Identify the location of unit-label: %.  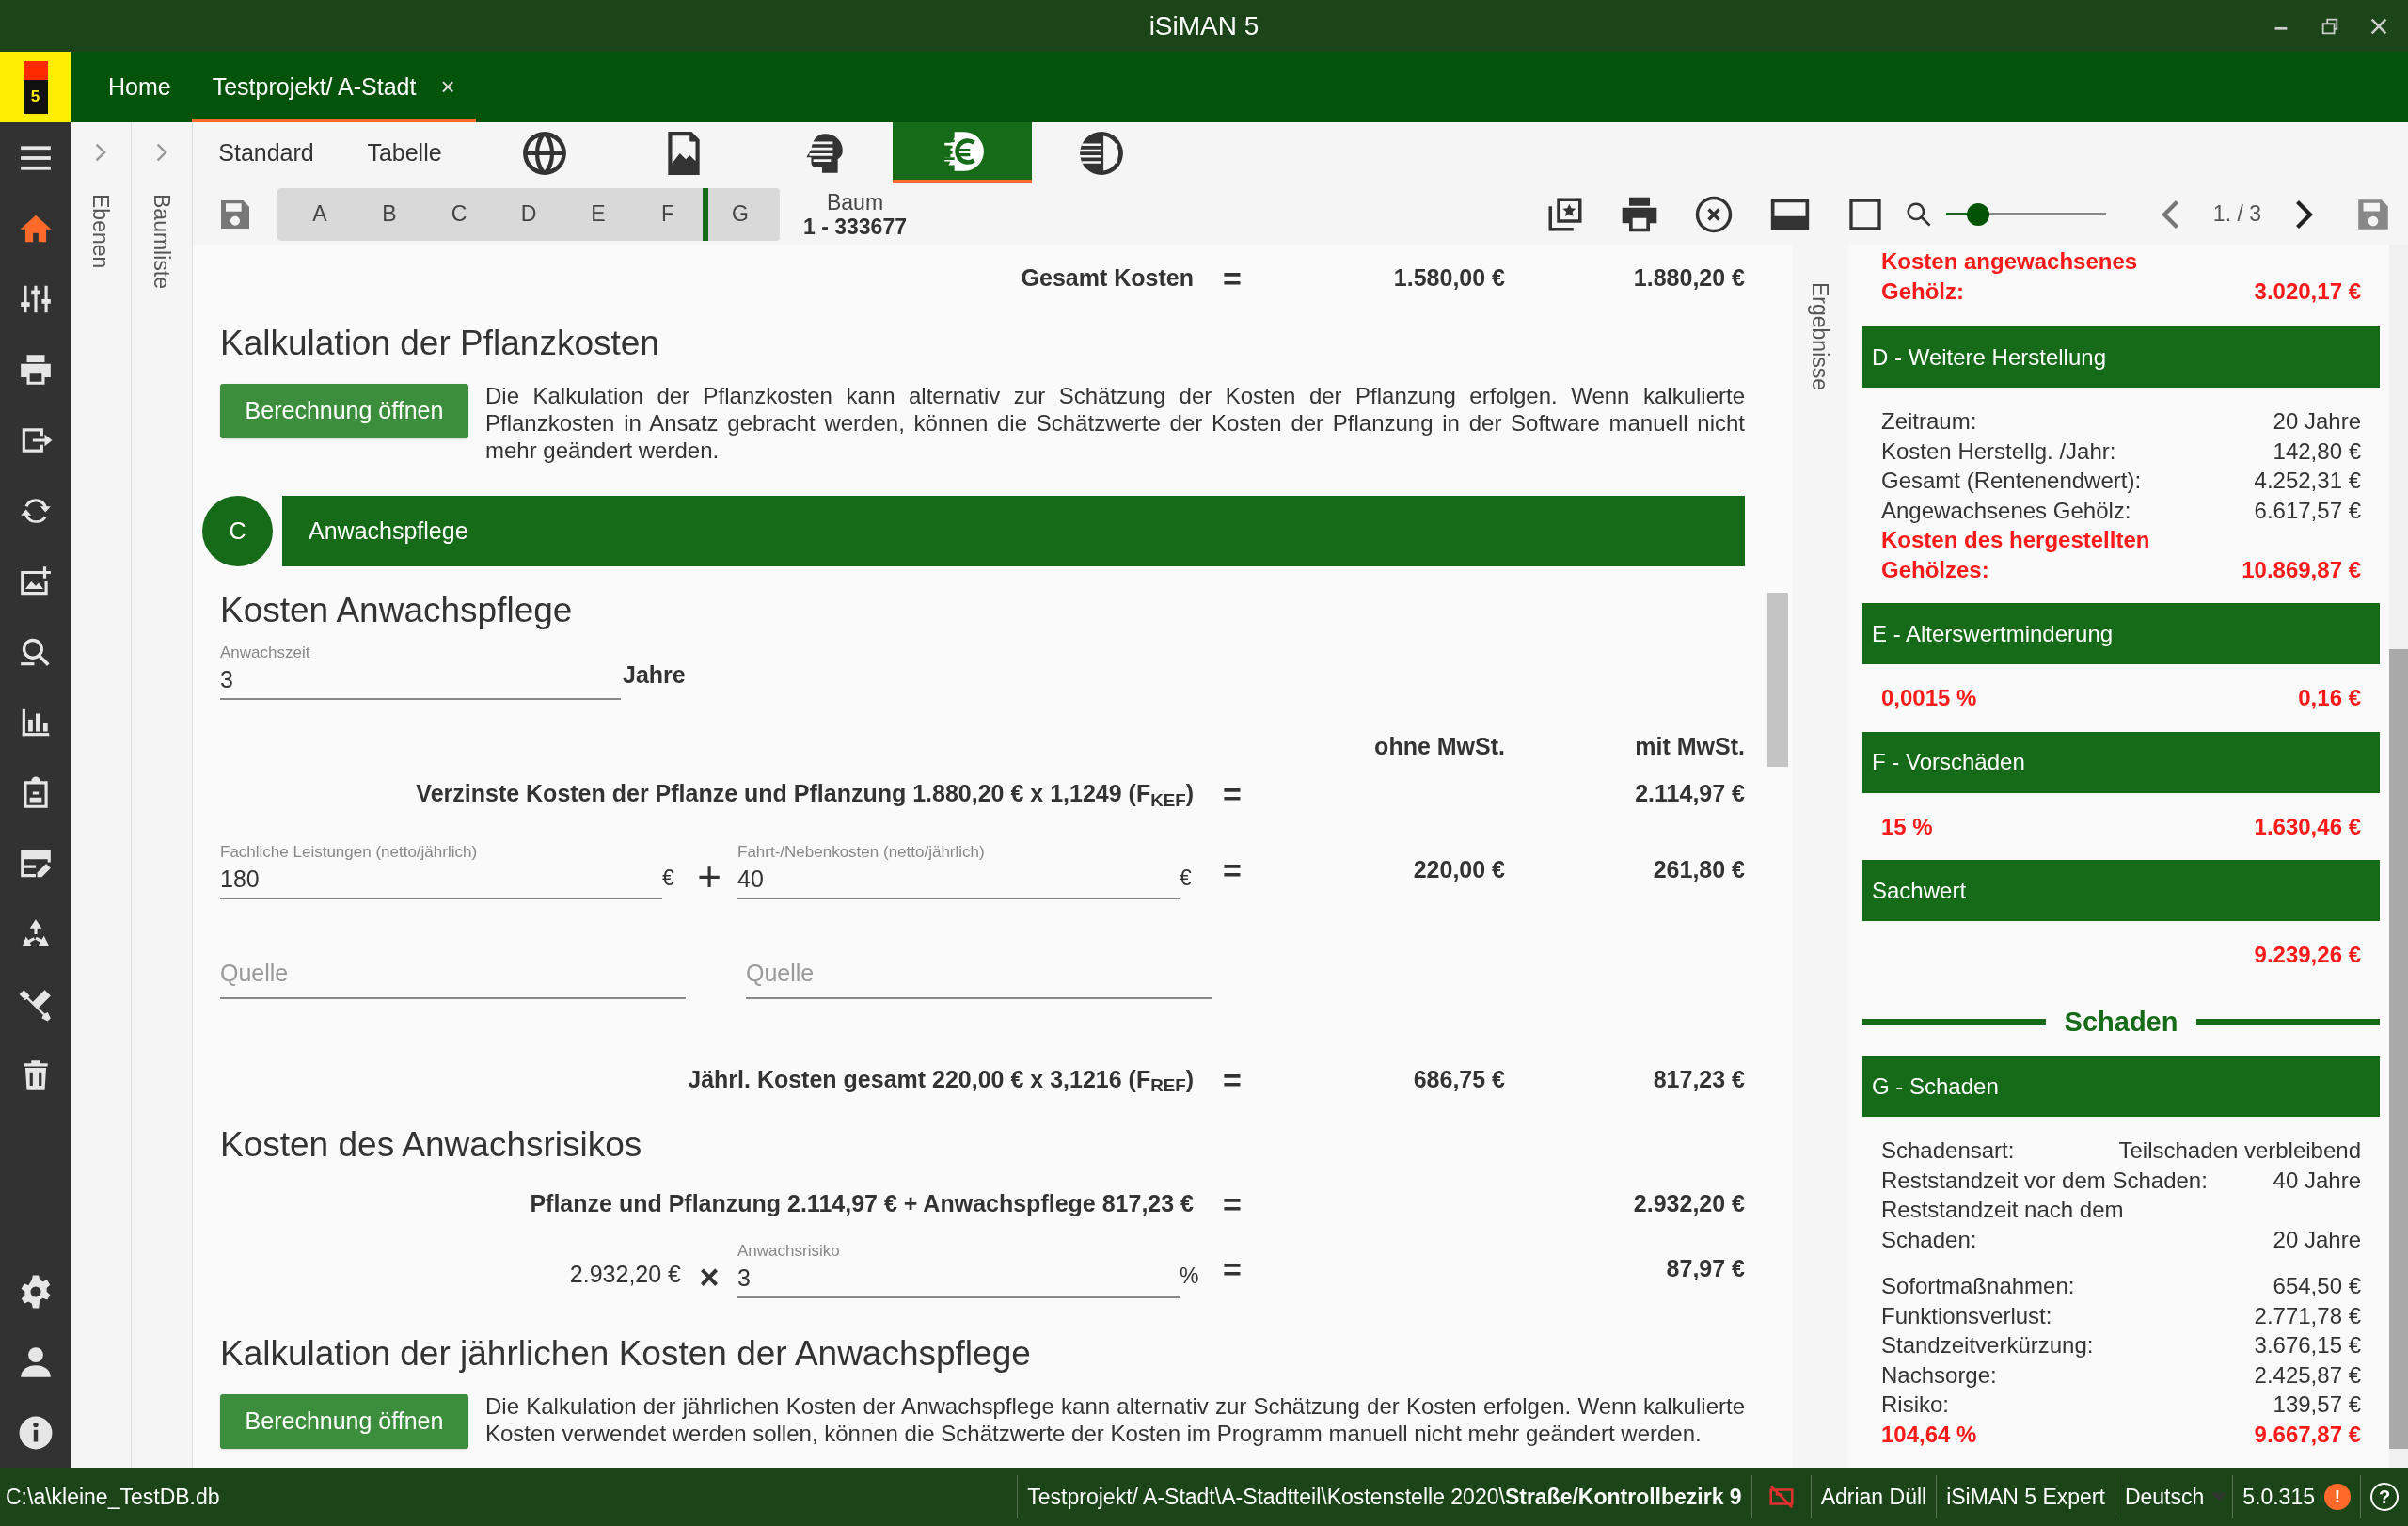
(1189, 1276).